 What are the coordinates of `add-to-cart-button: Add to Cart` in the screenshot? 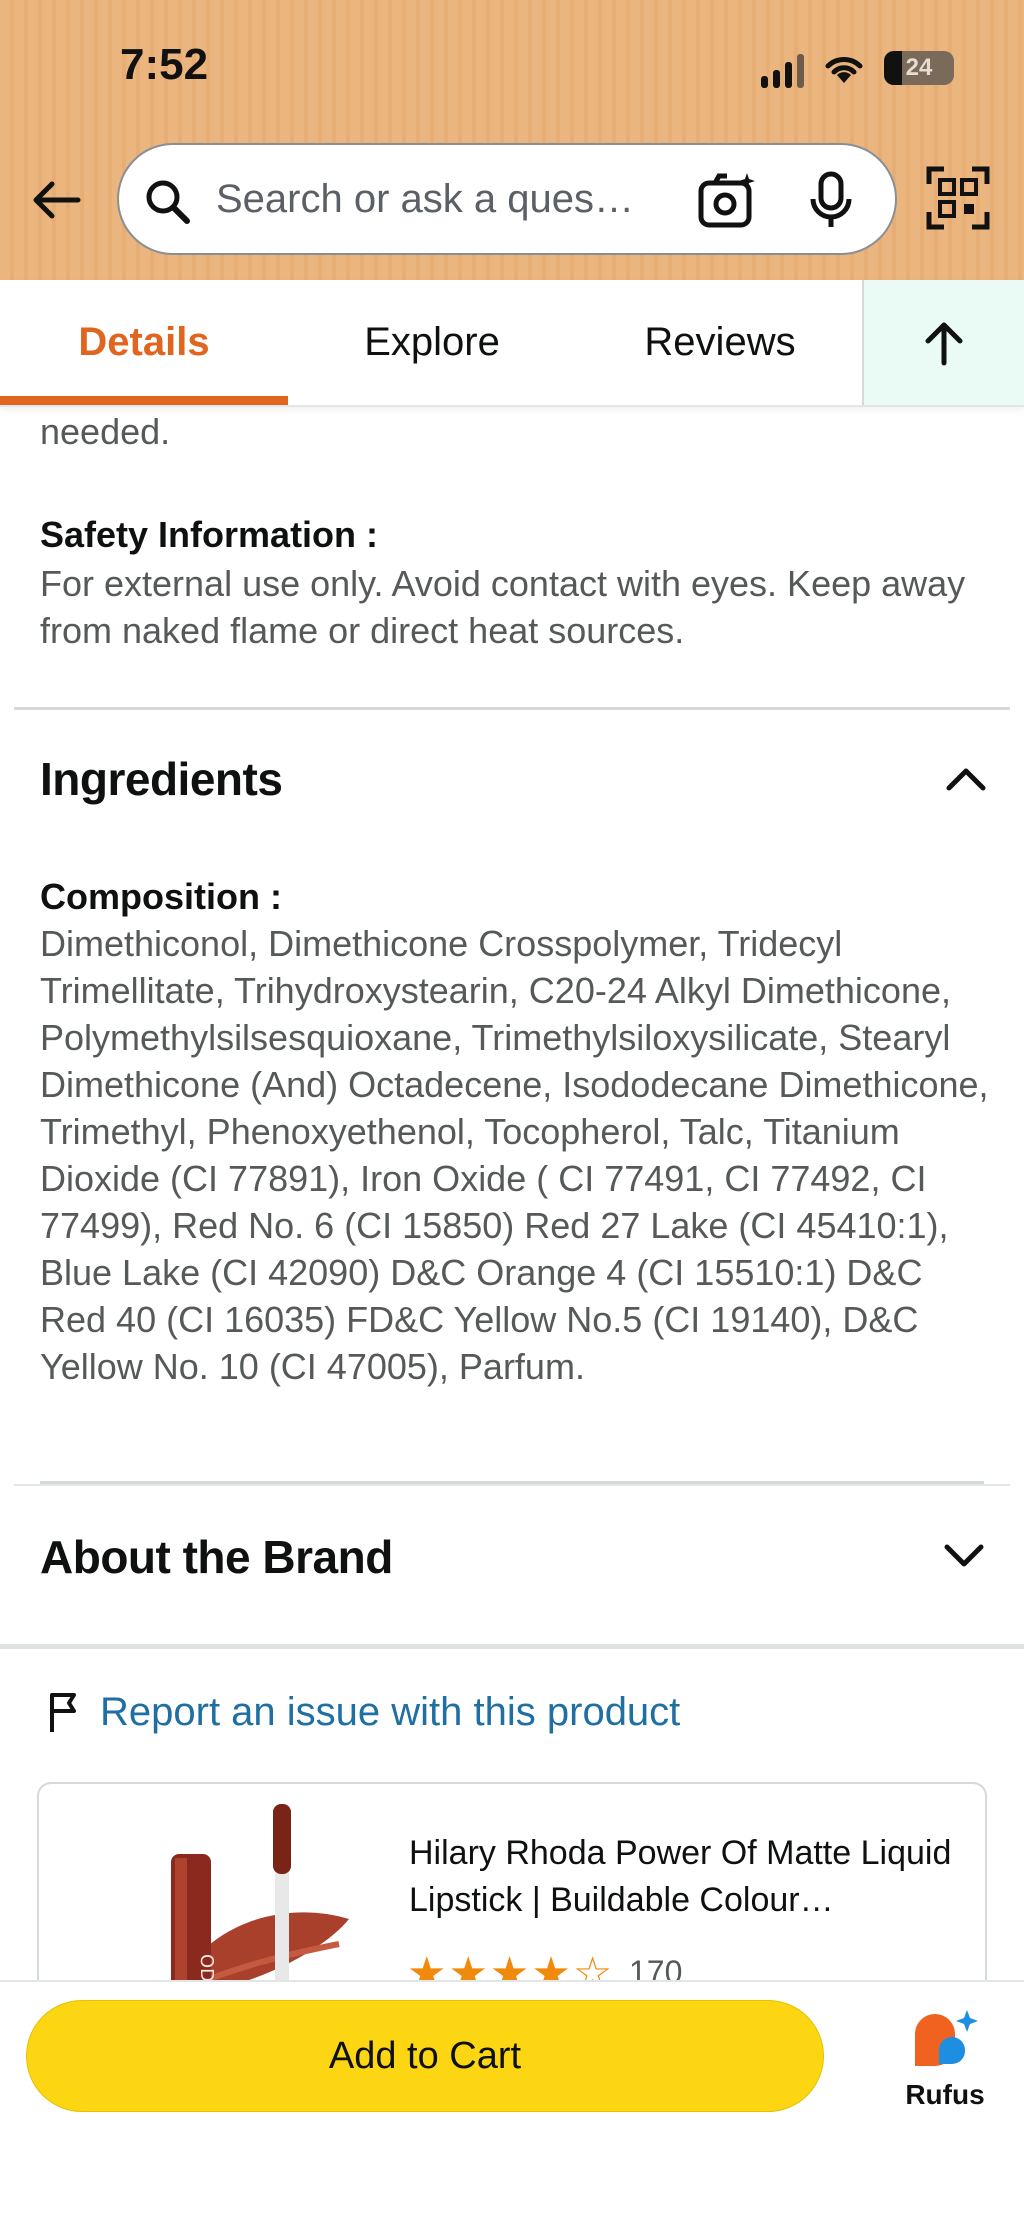 It's located at (425, 2056).